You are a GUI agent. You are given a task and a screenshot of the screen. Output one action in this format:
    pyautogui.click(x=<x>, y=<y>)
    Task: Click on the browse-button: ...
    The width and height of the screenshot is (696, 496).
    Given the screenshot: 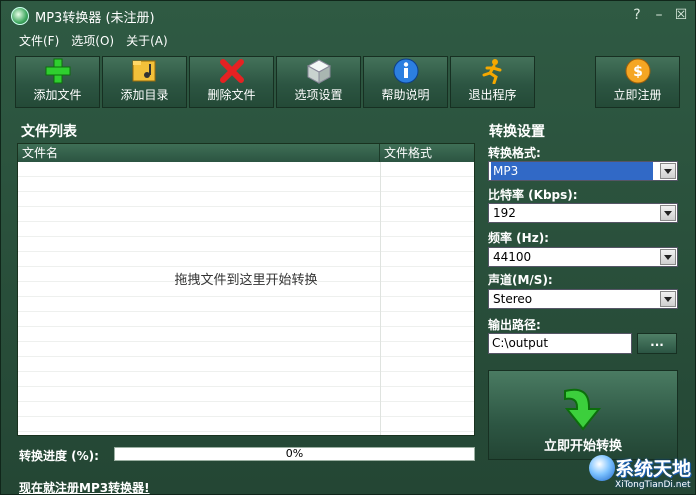 What is the action you would take?
    pyautogui.click(x=657, y=343)
    